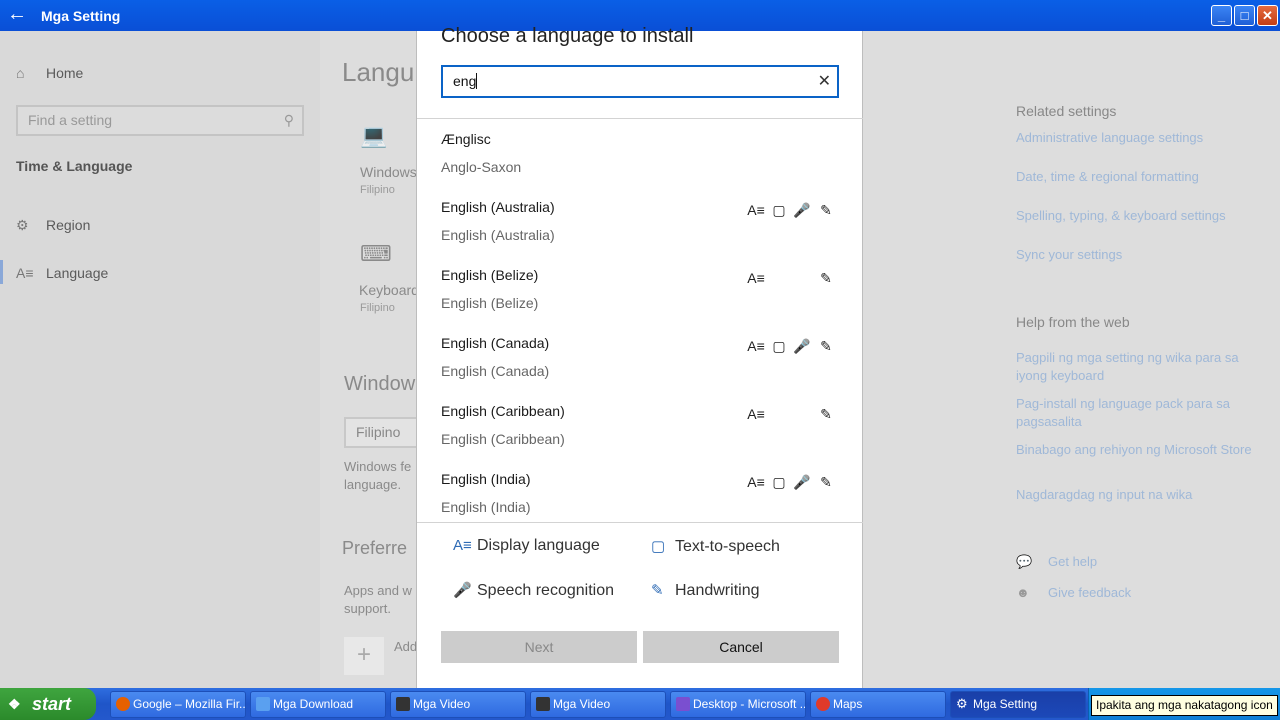  What do you see at coordinates (1072, 562) in the screenshot?
I see `get-help-link: Get help` at bounding box center [1072, 562].